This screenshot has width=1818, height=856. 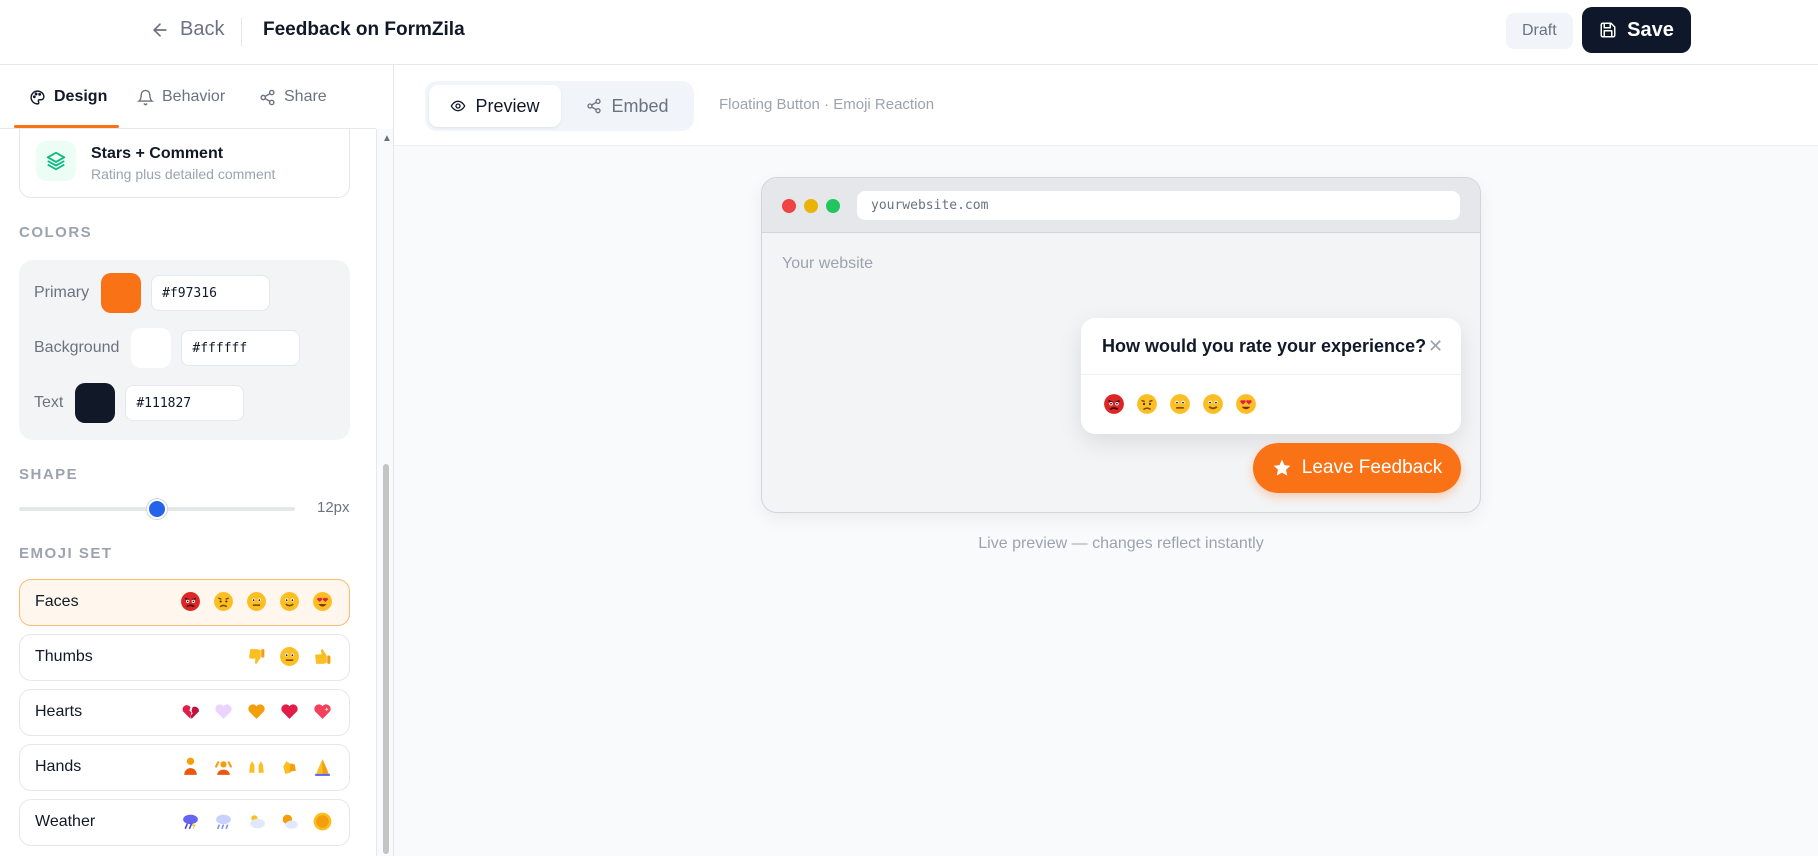 I want to click on emoji-set-label: Hands, so click(x=58, y=766).